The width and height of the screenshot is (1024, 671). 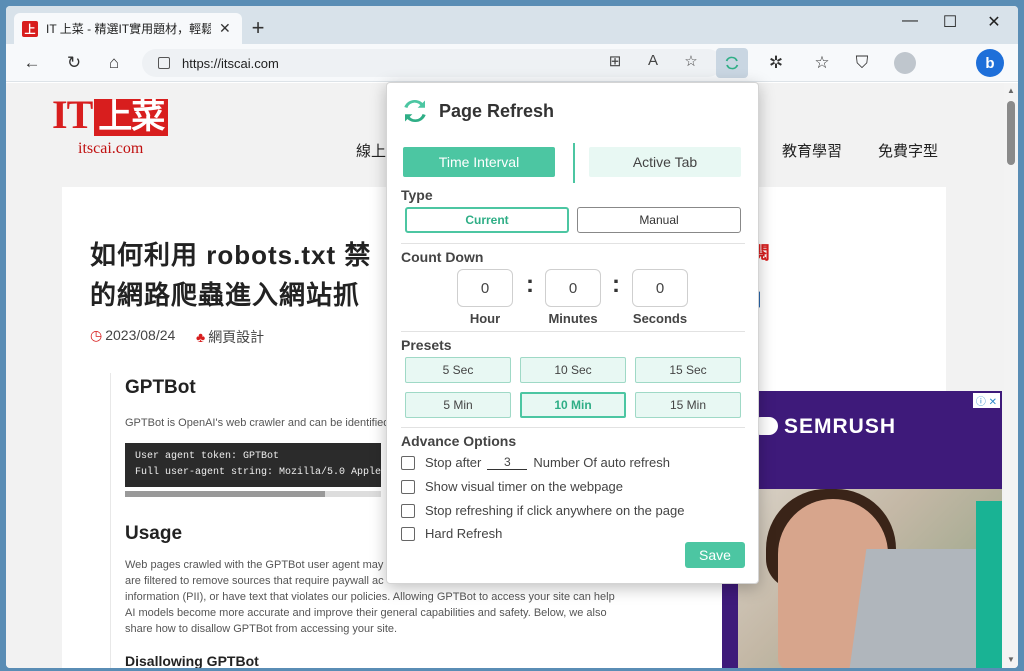 What do you see at coordinates (458, 405) in the screenshot?
I see `preset-5-min: 5 Min` at bounding box center [458, 405].